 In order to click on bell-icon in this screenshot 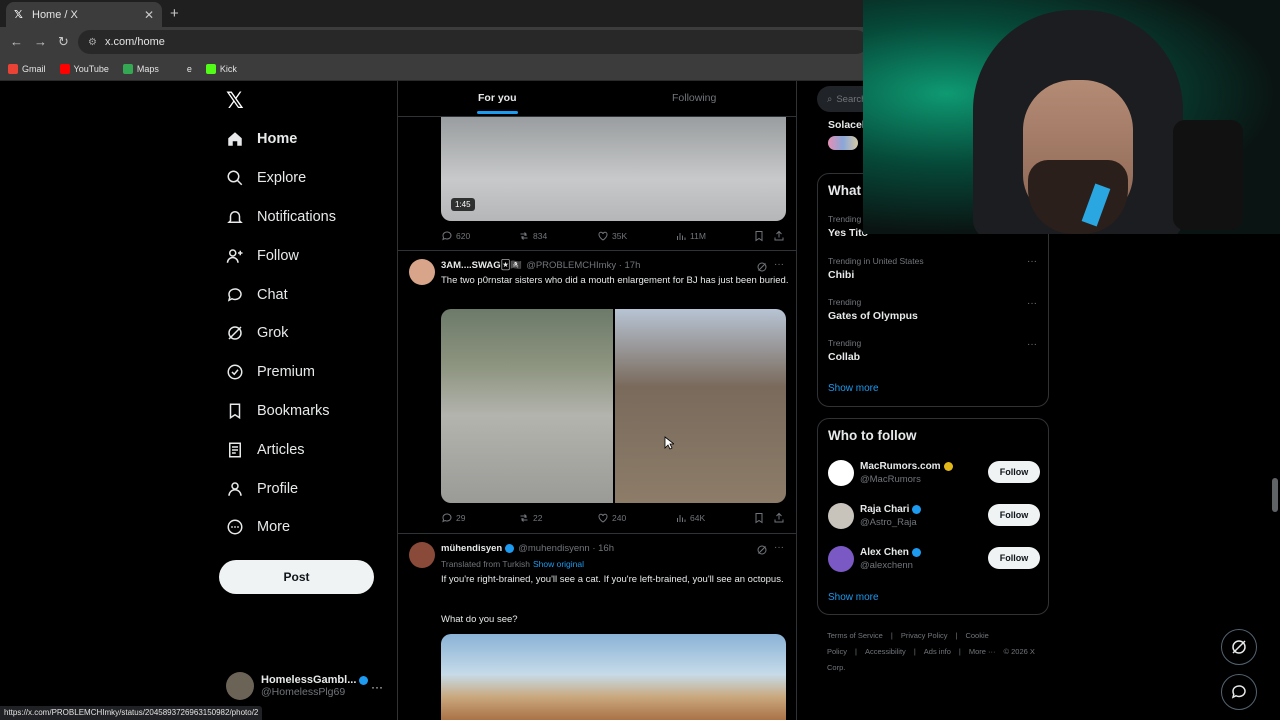, I will do `click(235, 217)`.